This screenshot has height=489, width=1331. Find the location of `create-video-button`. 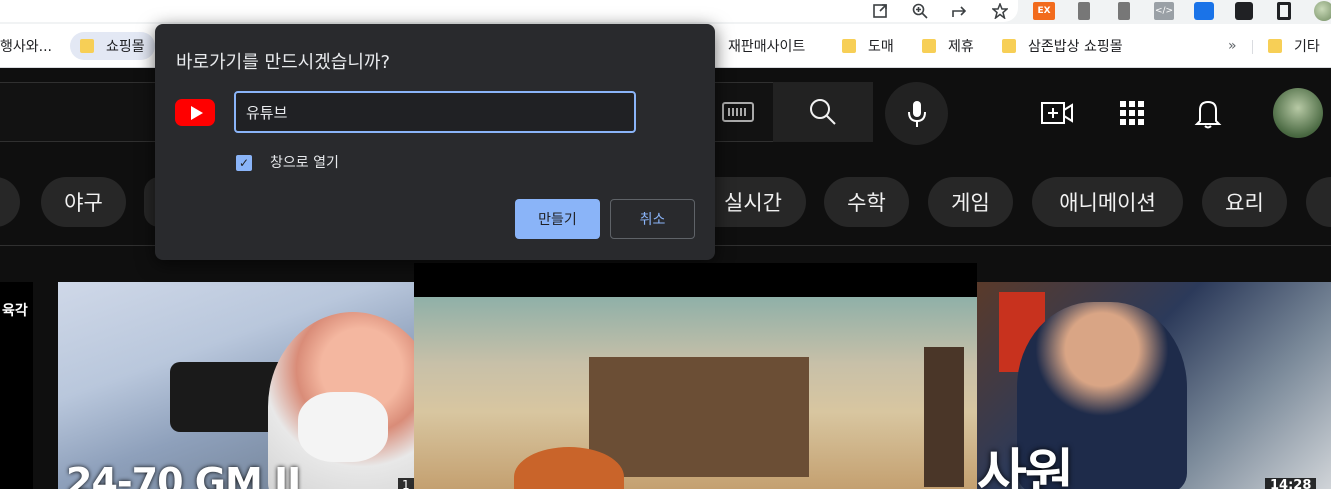

create-video-button is located at coordinates (1057, 113).